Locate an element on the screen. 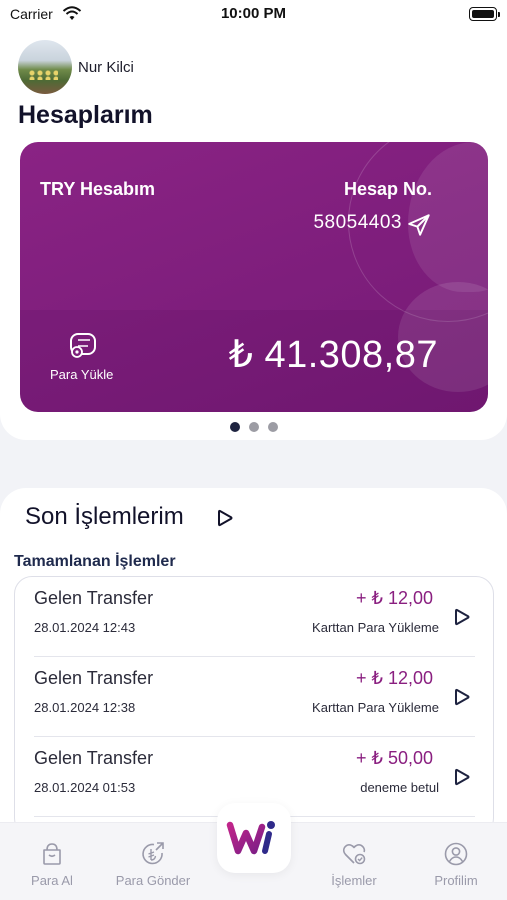 The width and height of the screenshot is (507, 900). home-logo-button is located at coordinates (254, 838).